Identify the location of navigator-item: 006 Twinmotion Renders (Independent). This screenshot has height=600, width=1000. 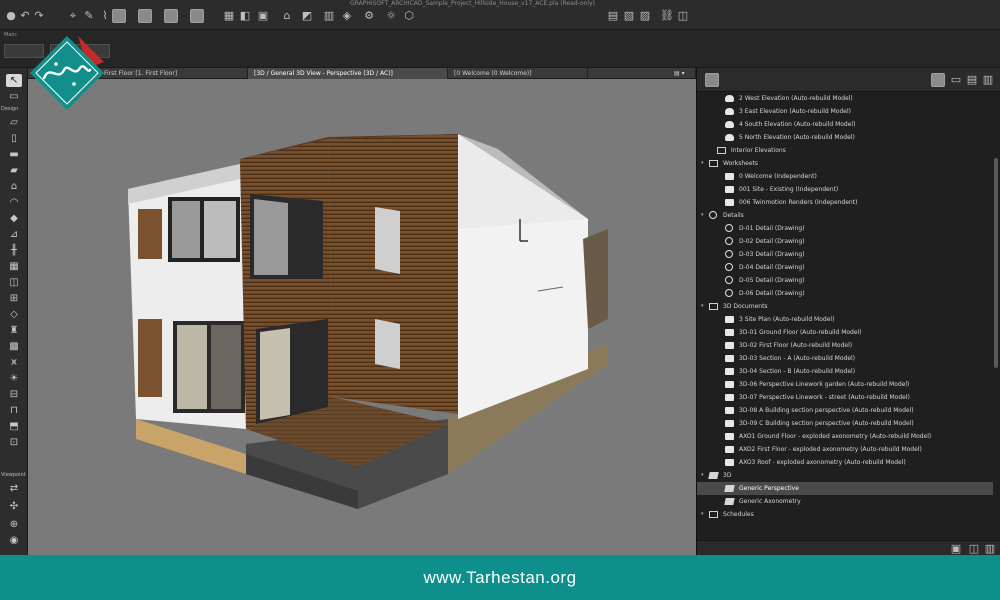
(845, 202).